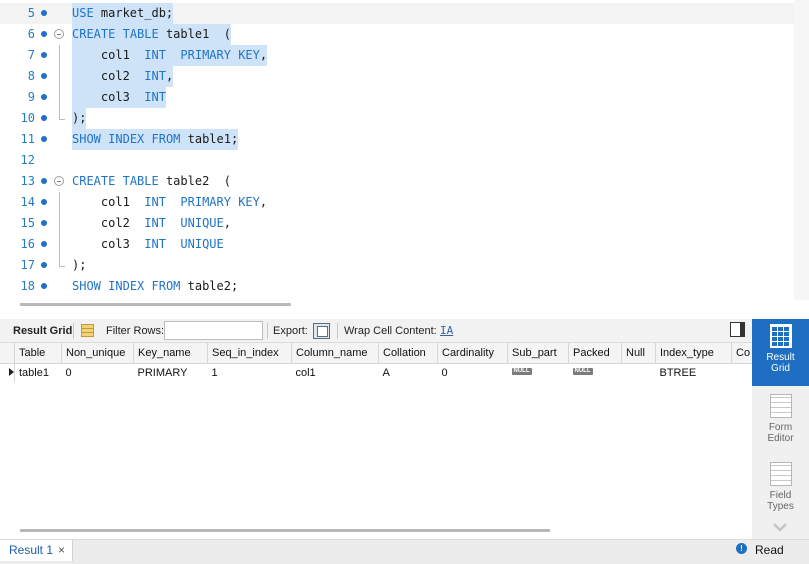 This screenshot has height=564, width=809. Describe the element at coordinates (250, 372) in the screenshot. I see `grid-cell: 1` at that location.